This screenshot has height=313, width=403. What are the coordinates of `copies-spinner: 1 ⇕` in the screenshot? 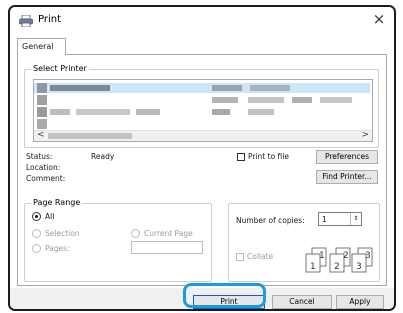 It's located at (340, 219).